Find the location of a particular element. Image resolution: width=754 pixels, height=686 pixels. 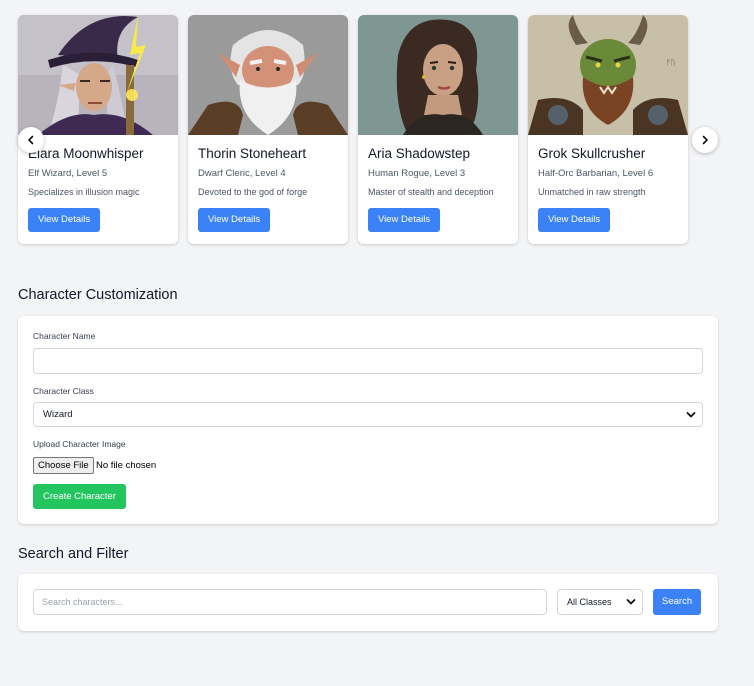

character-name-input is located at coordinates (368, 361).